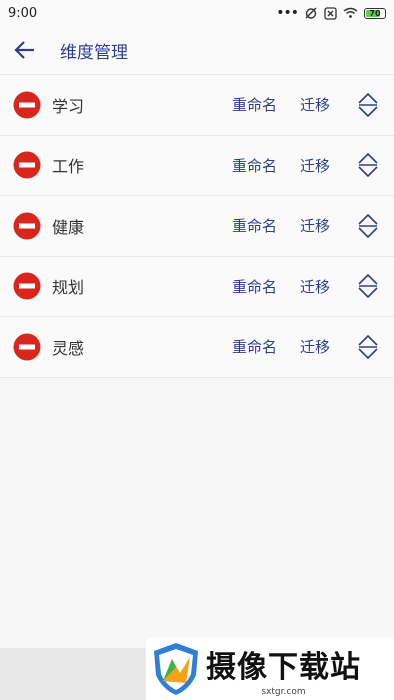 This screenshot has height=700, width=394. Describe the element at coordinates (68, 348) in the screenshot. I see `list-item-label: 灵感` at that location.